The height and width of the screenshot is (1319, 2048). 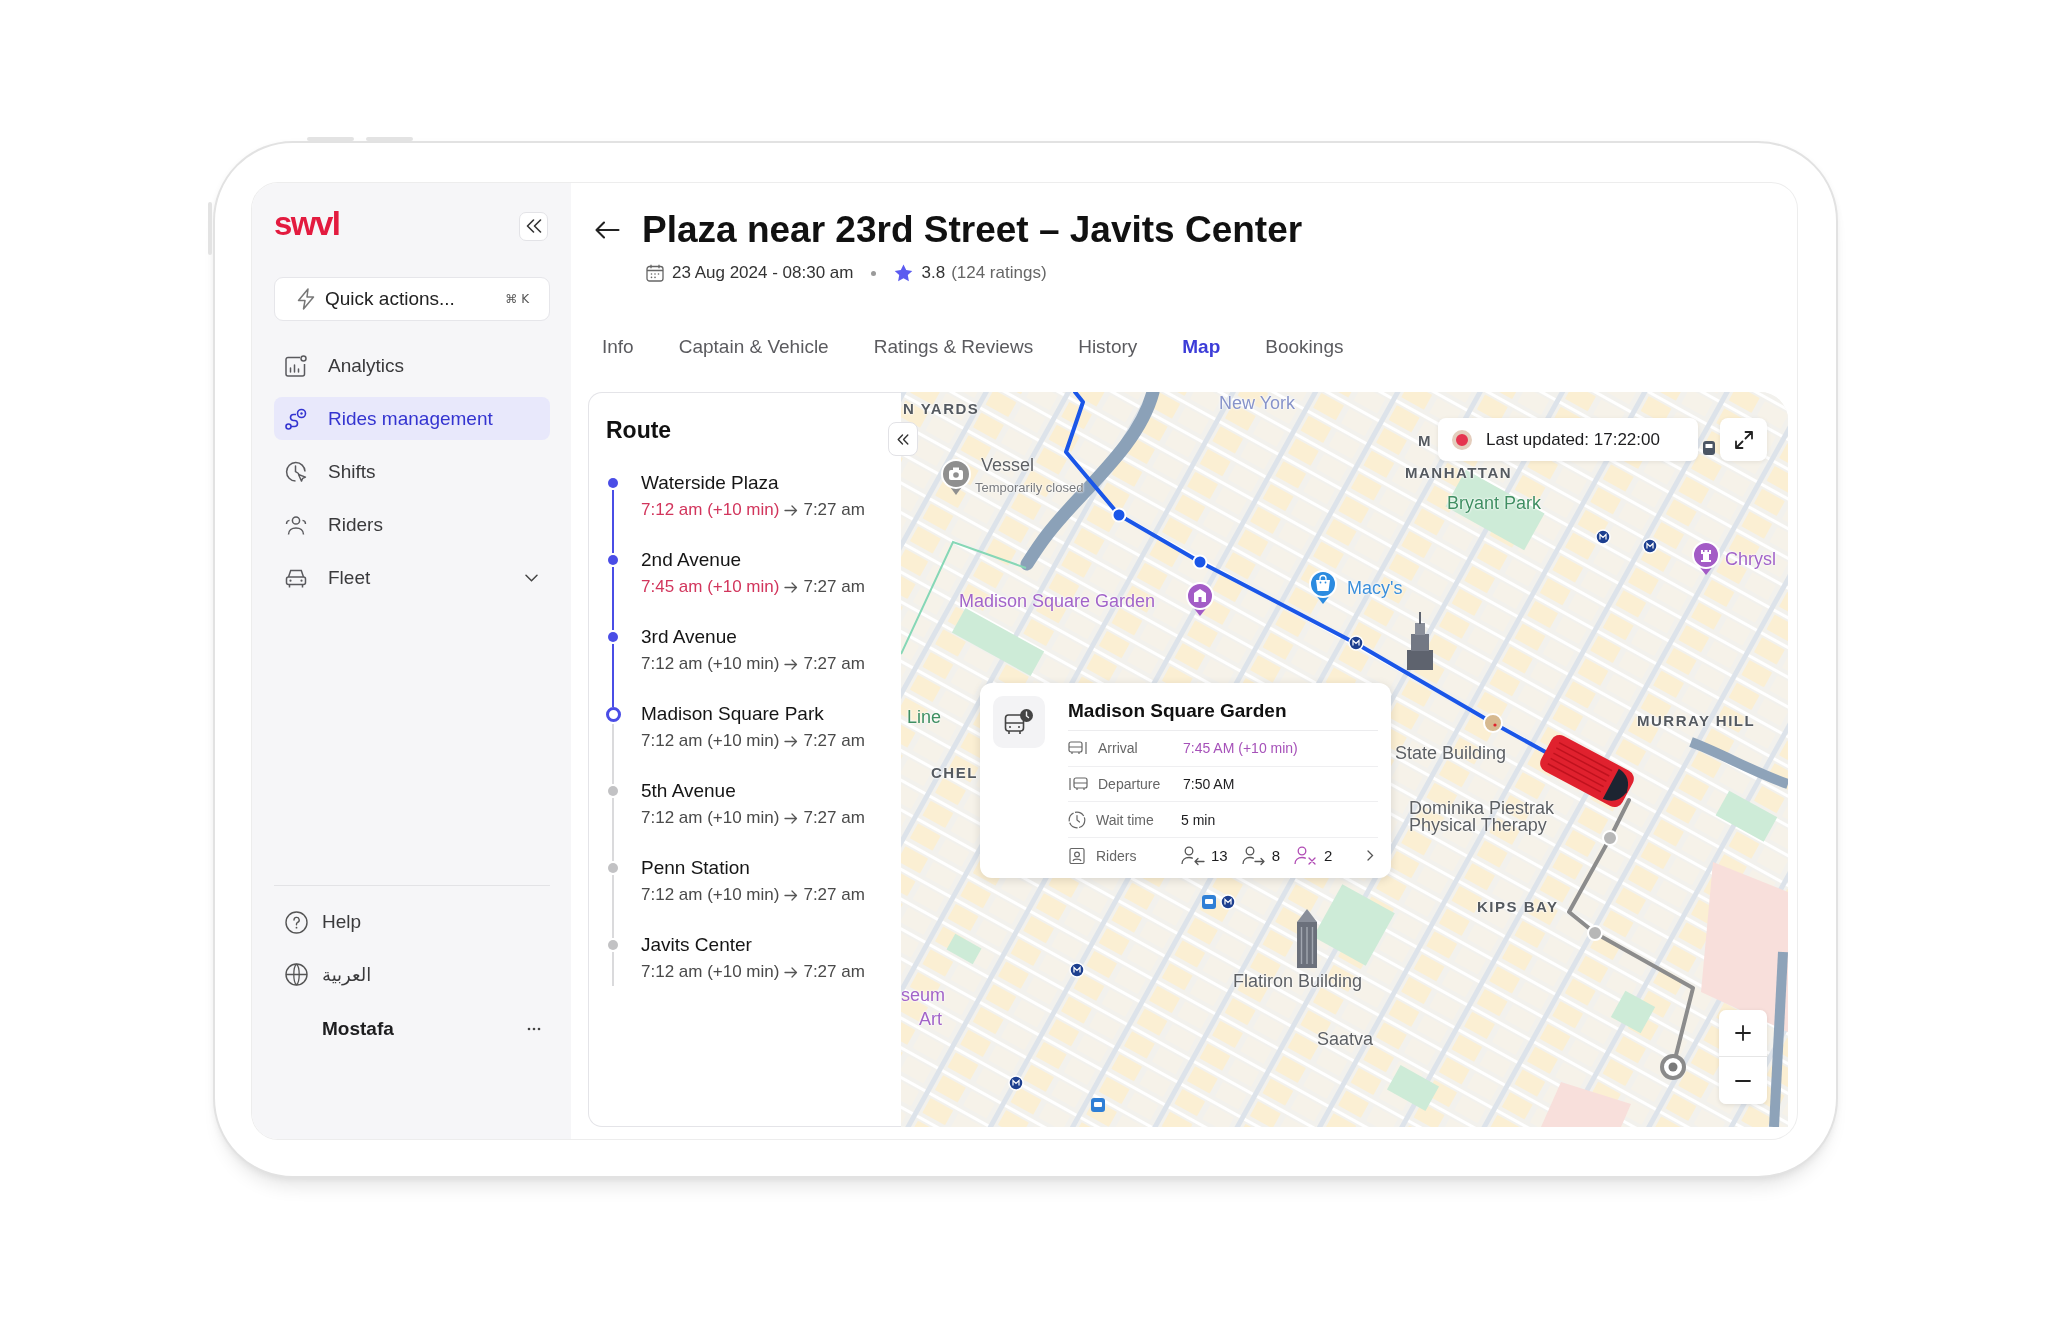 I want to click on stop-name: Waterside Plaza, so click(x=710, y=483).